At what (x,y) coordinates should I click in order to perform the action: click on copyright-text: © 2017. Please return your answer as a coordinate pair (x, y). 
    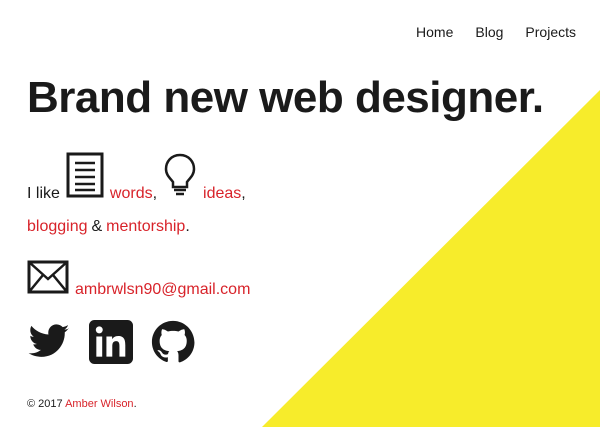
    Looking at the image, I should click on (45, 404).